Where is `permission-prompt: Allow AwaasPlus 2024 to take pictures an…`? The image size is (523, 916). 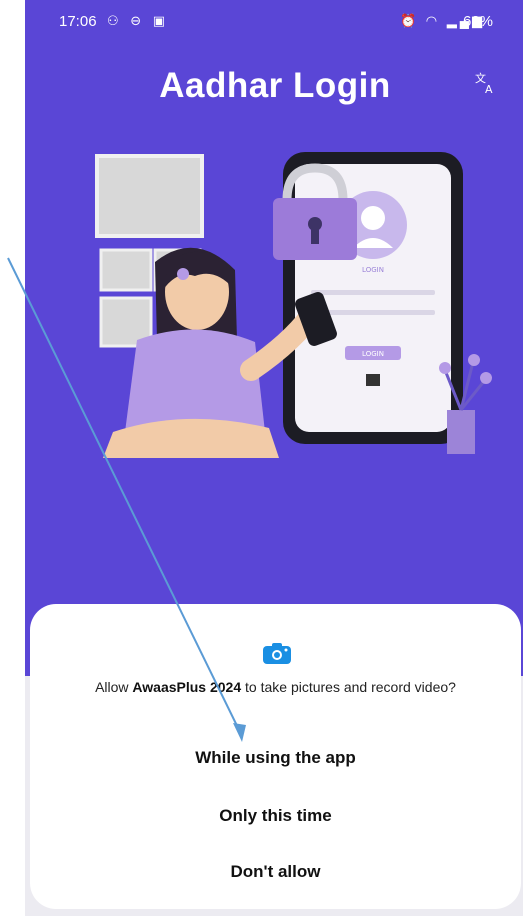
permission-prompt: Allow AwaasPlus 2024 to take pictures an… is located at coordinates (275, 687).